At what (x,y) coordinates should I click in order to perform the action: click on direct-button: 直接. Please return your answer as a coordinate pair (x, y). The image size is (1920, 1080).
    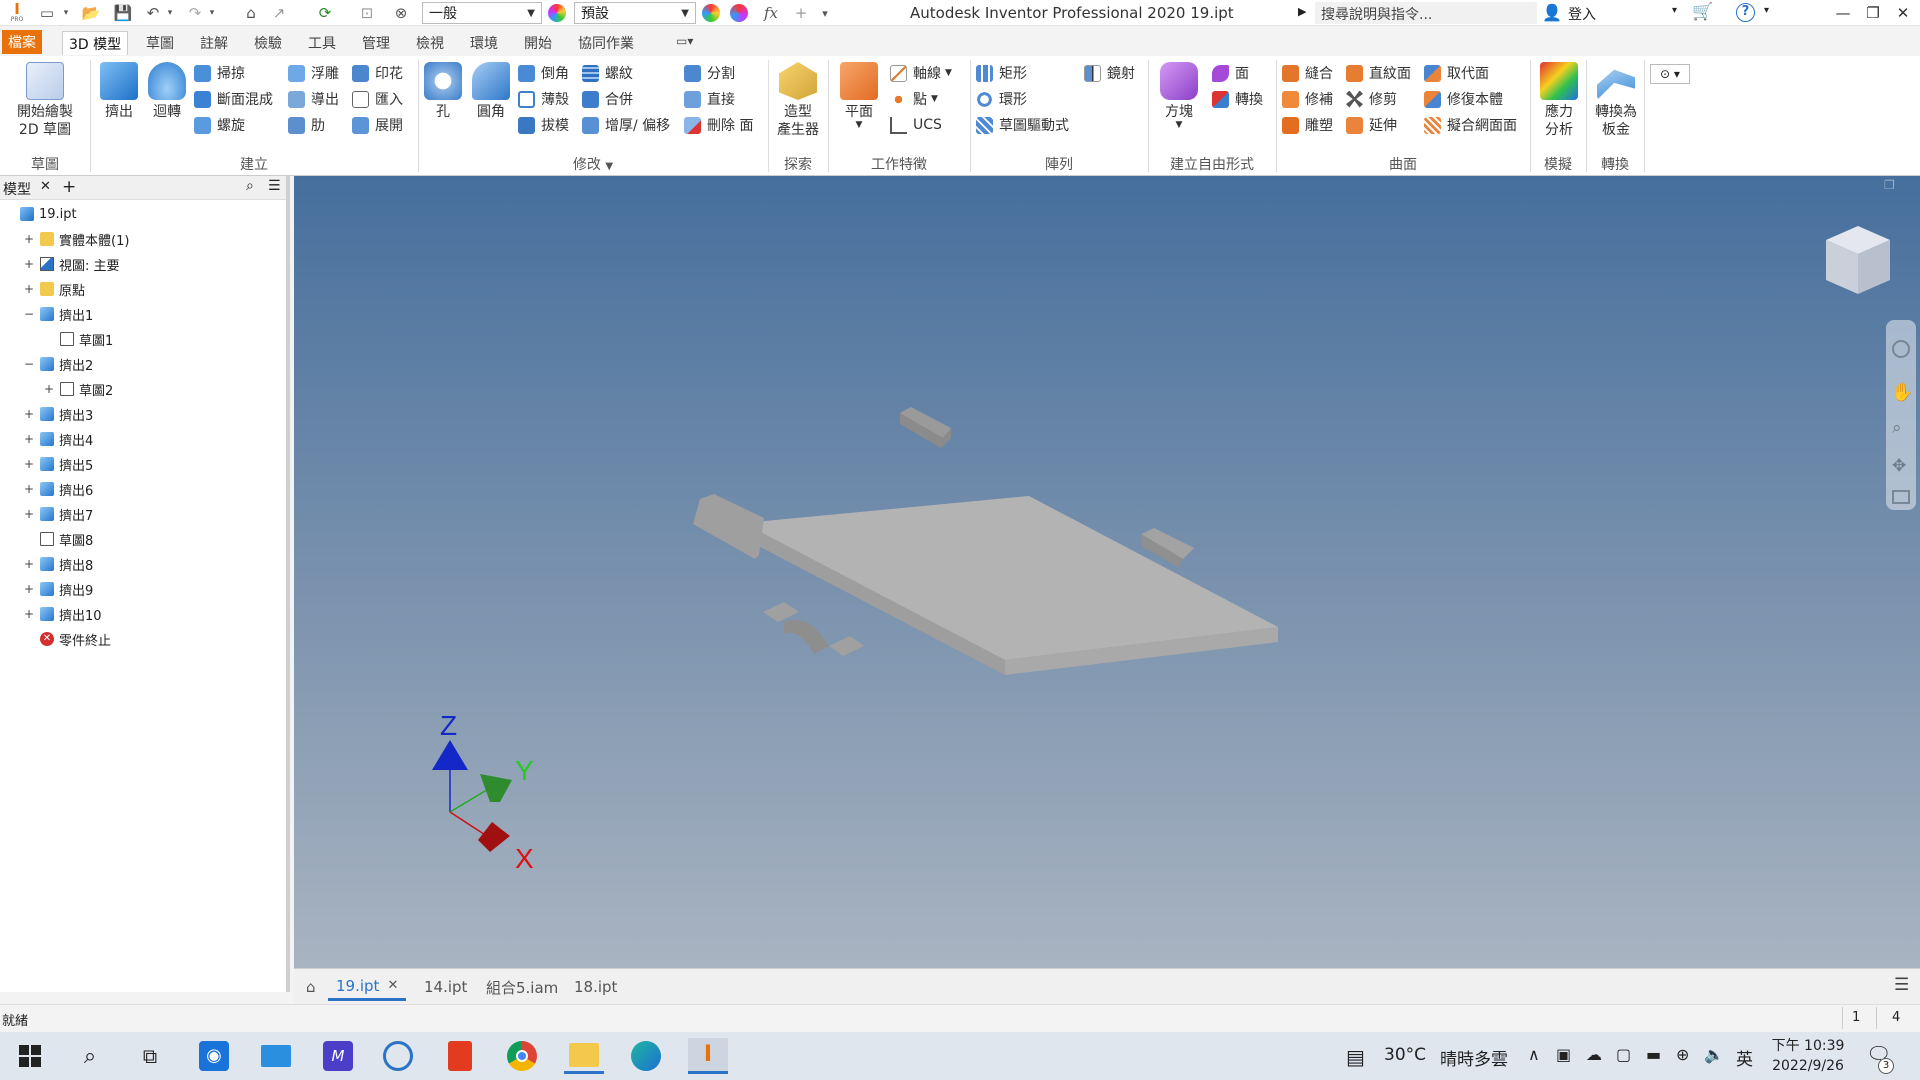
    Looking at the image, I should click on (709, 99).